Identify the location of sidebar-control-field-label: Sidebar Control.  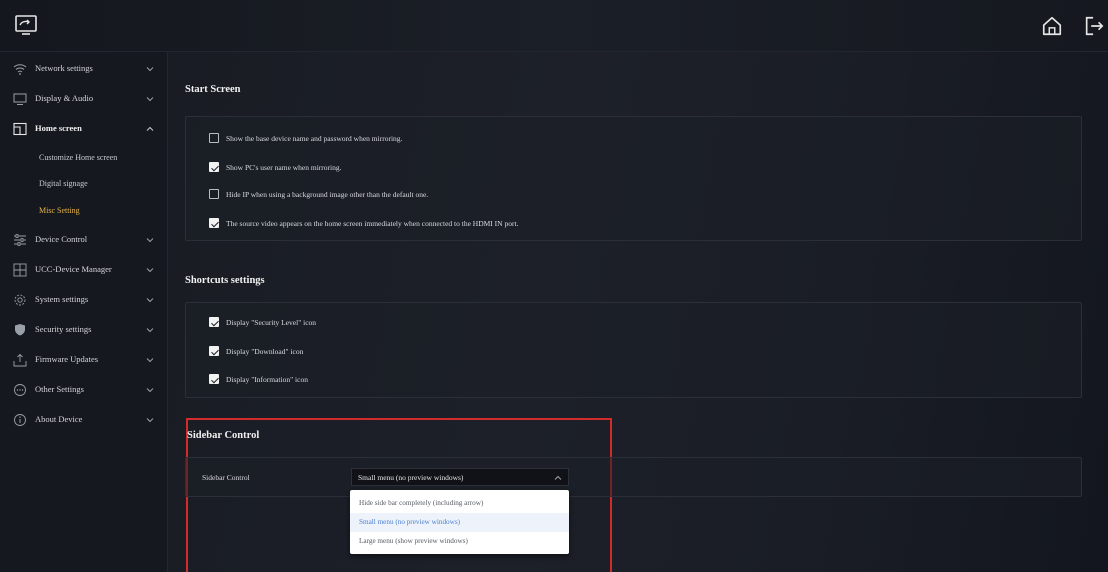
(226, 477).